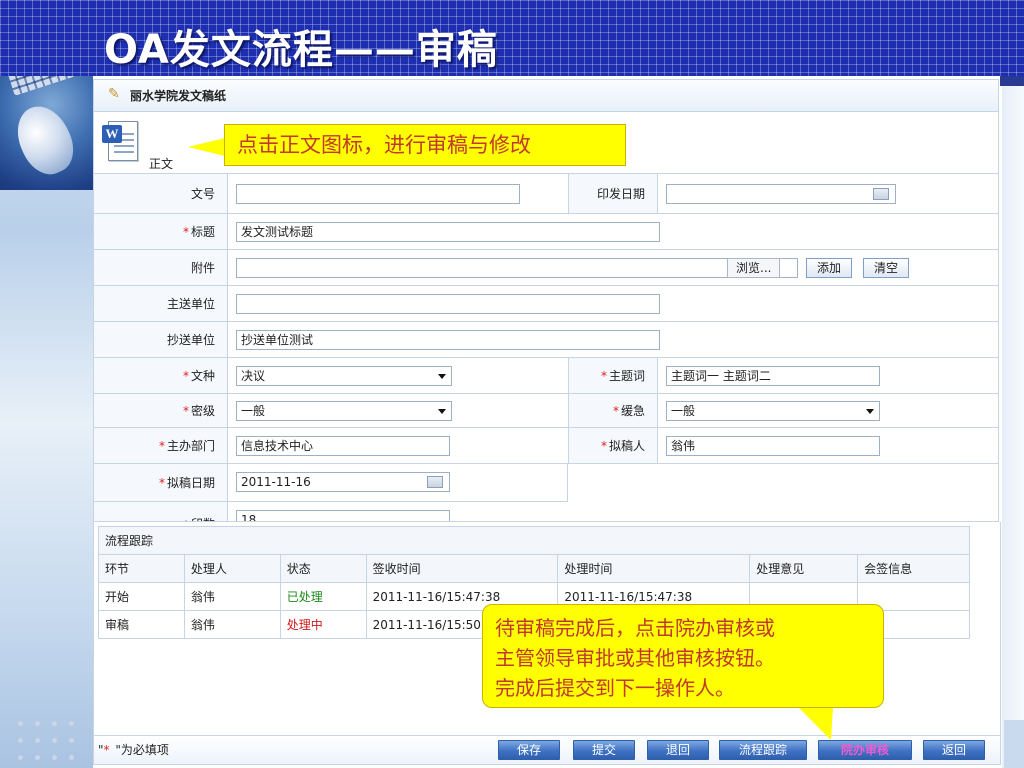 The image size is (1024, 768). What do you see at coordinates (1014, 744) in the screenshot?
I see `slide-right-corner` at bounding box center [1014, 744].